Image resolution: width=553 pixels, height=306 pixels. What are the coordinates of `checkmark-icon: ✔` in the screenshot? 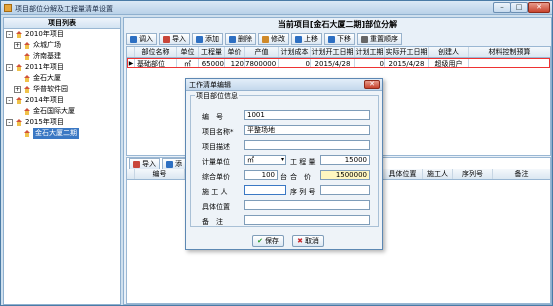 It's located at (260, 241).